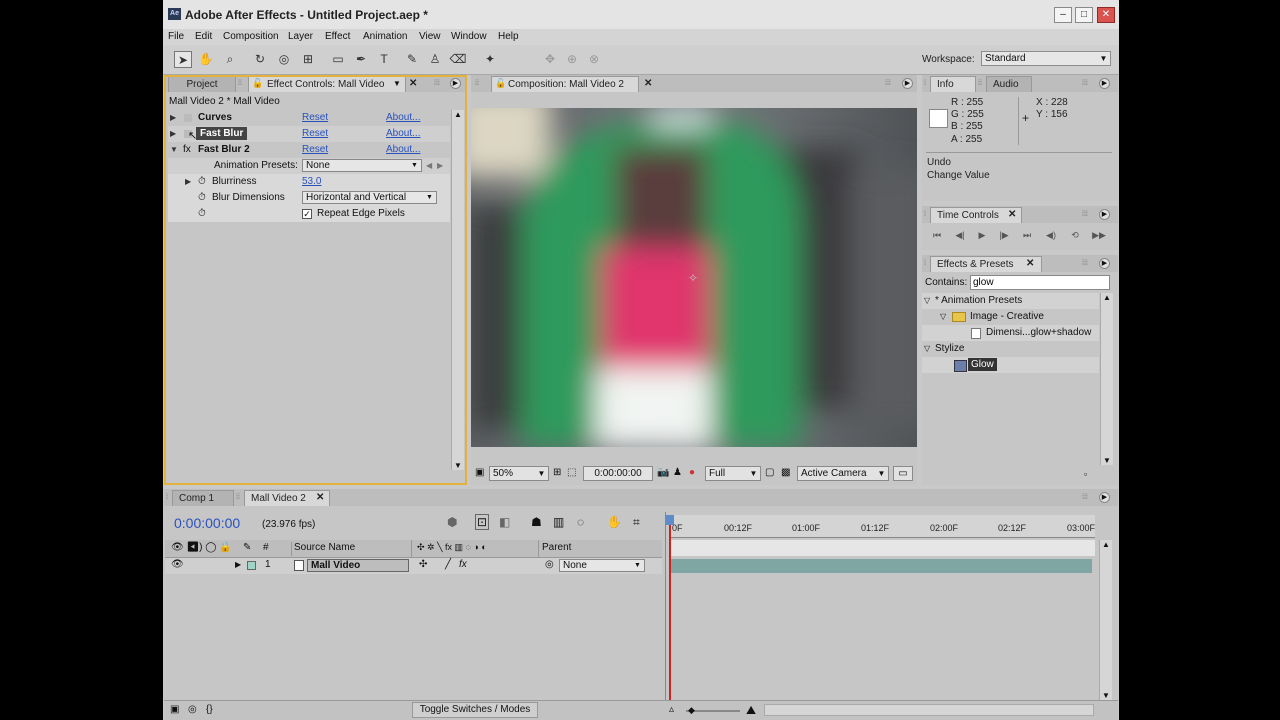  I want to click on first-frame-icon: ⏮, so click(937, 235).